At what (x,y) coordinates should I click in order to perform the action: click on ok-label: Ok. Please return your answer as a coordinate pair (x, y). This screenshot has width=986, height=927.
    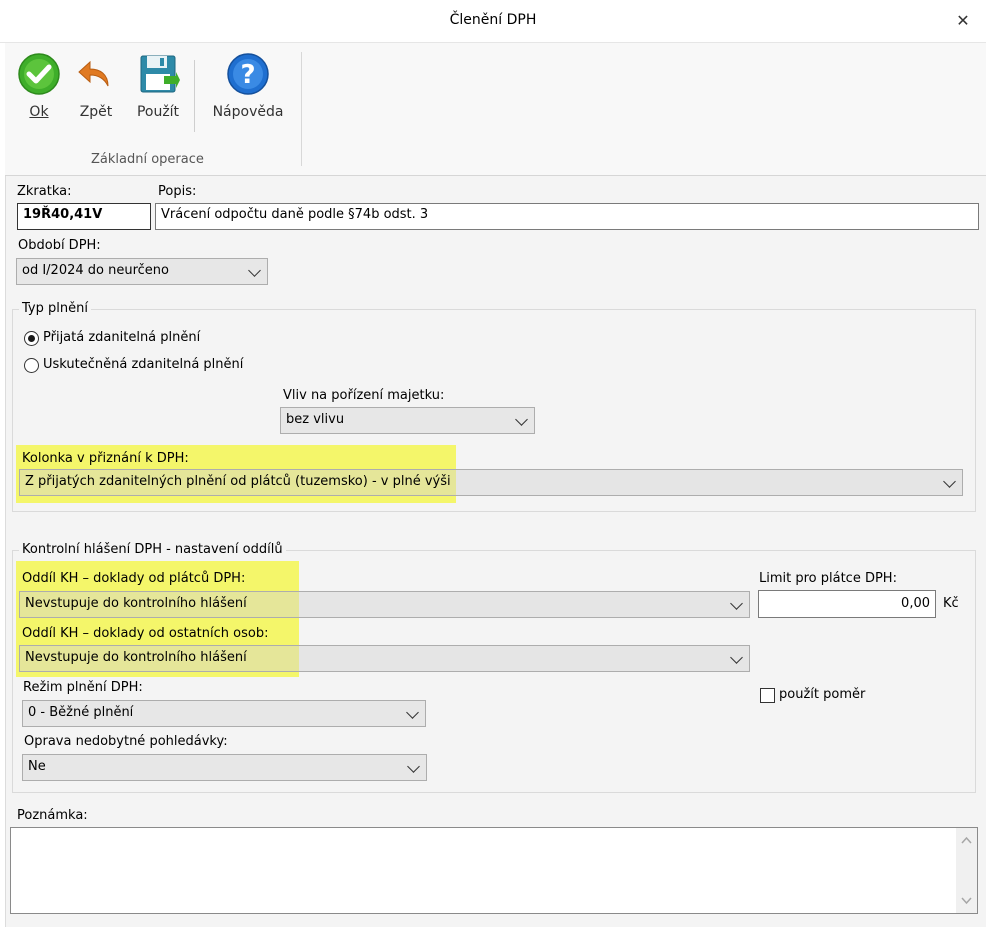
    Looking at the image, I should click on (39, 112).